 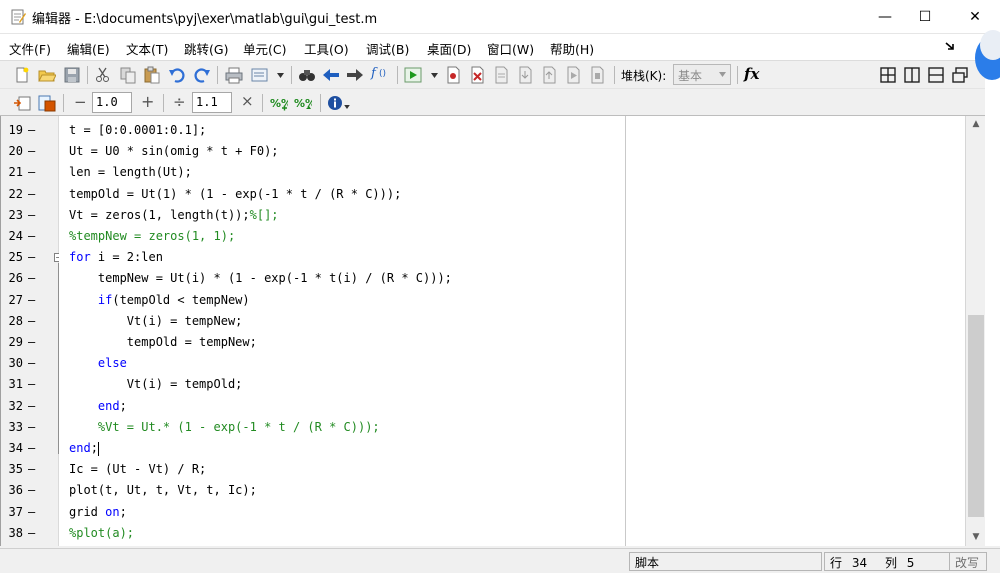 I want to click on tile-layout-icon, so click(x=888, y=75).